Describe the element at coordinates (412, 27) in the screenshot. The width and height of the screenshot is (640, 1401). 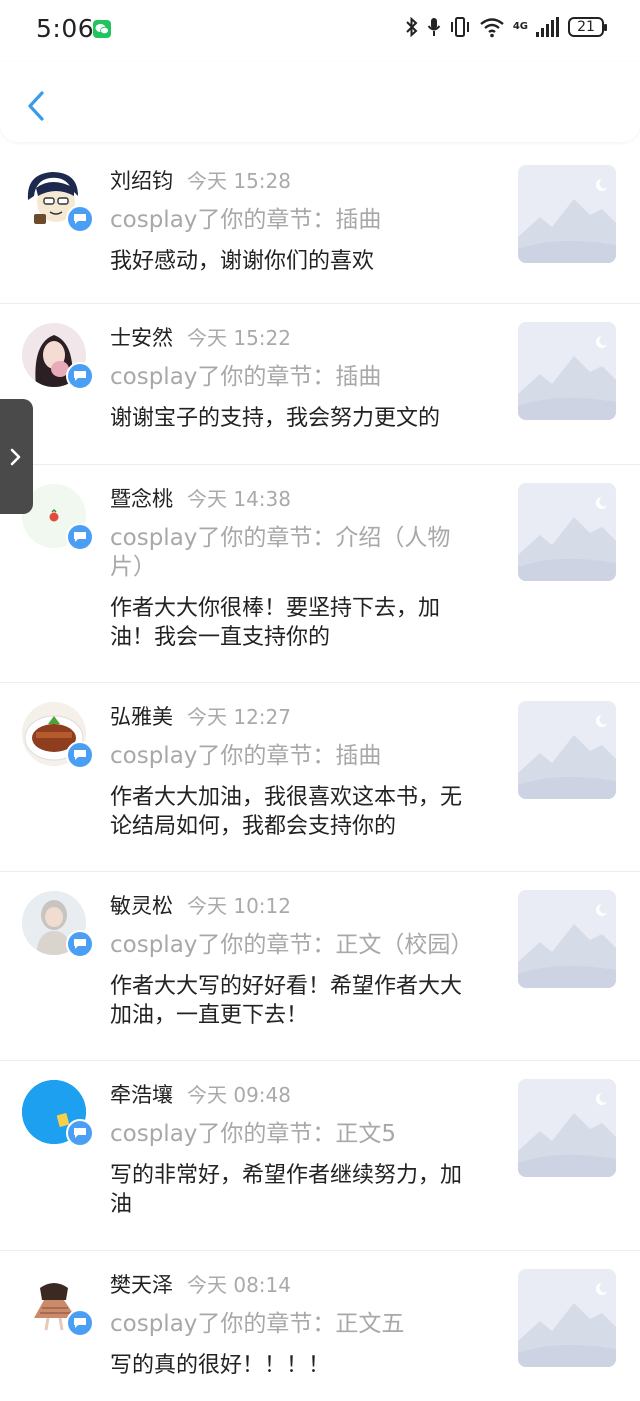
I see `bluetooth-icon` at that location.